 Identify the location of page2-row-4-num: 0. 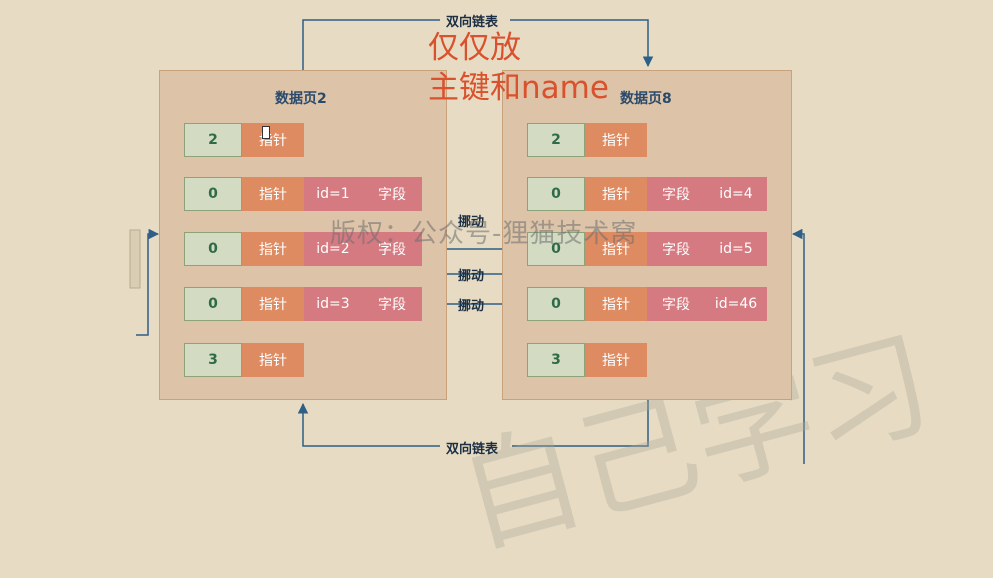
(213, 304).